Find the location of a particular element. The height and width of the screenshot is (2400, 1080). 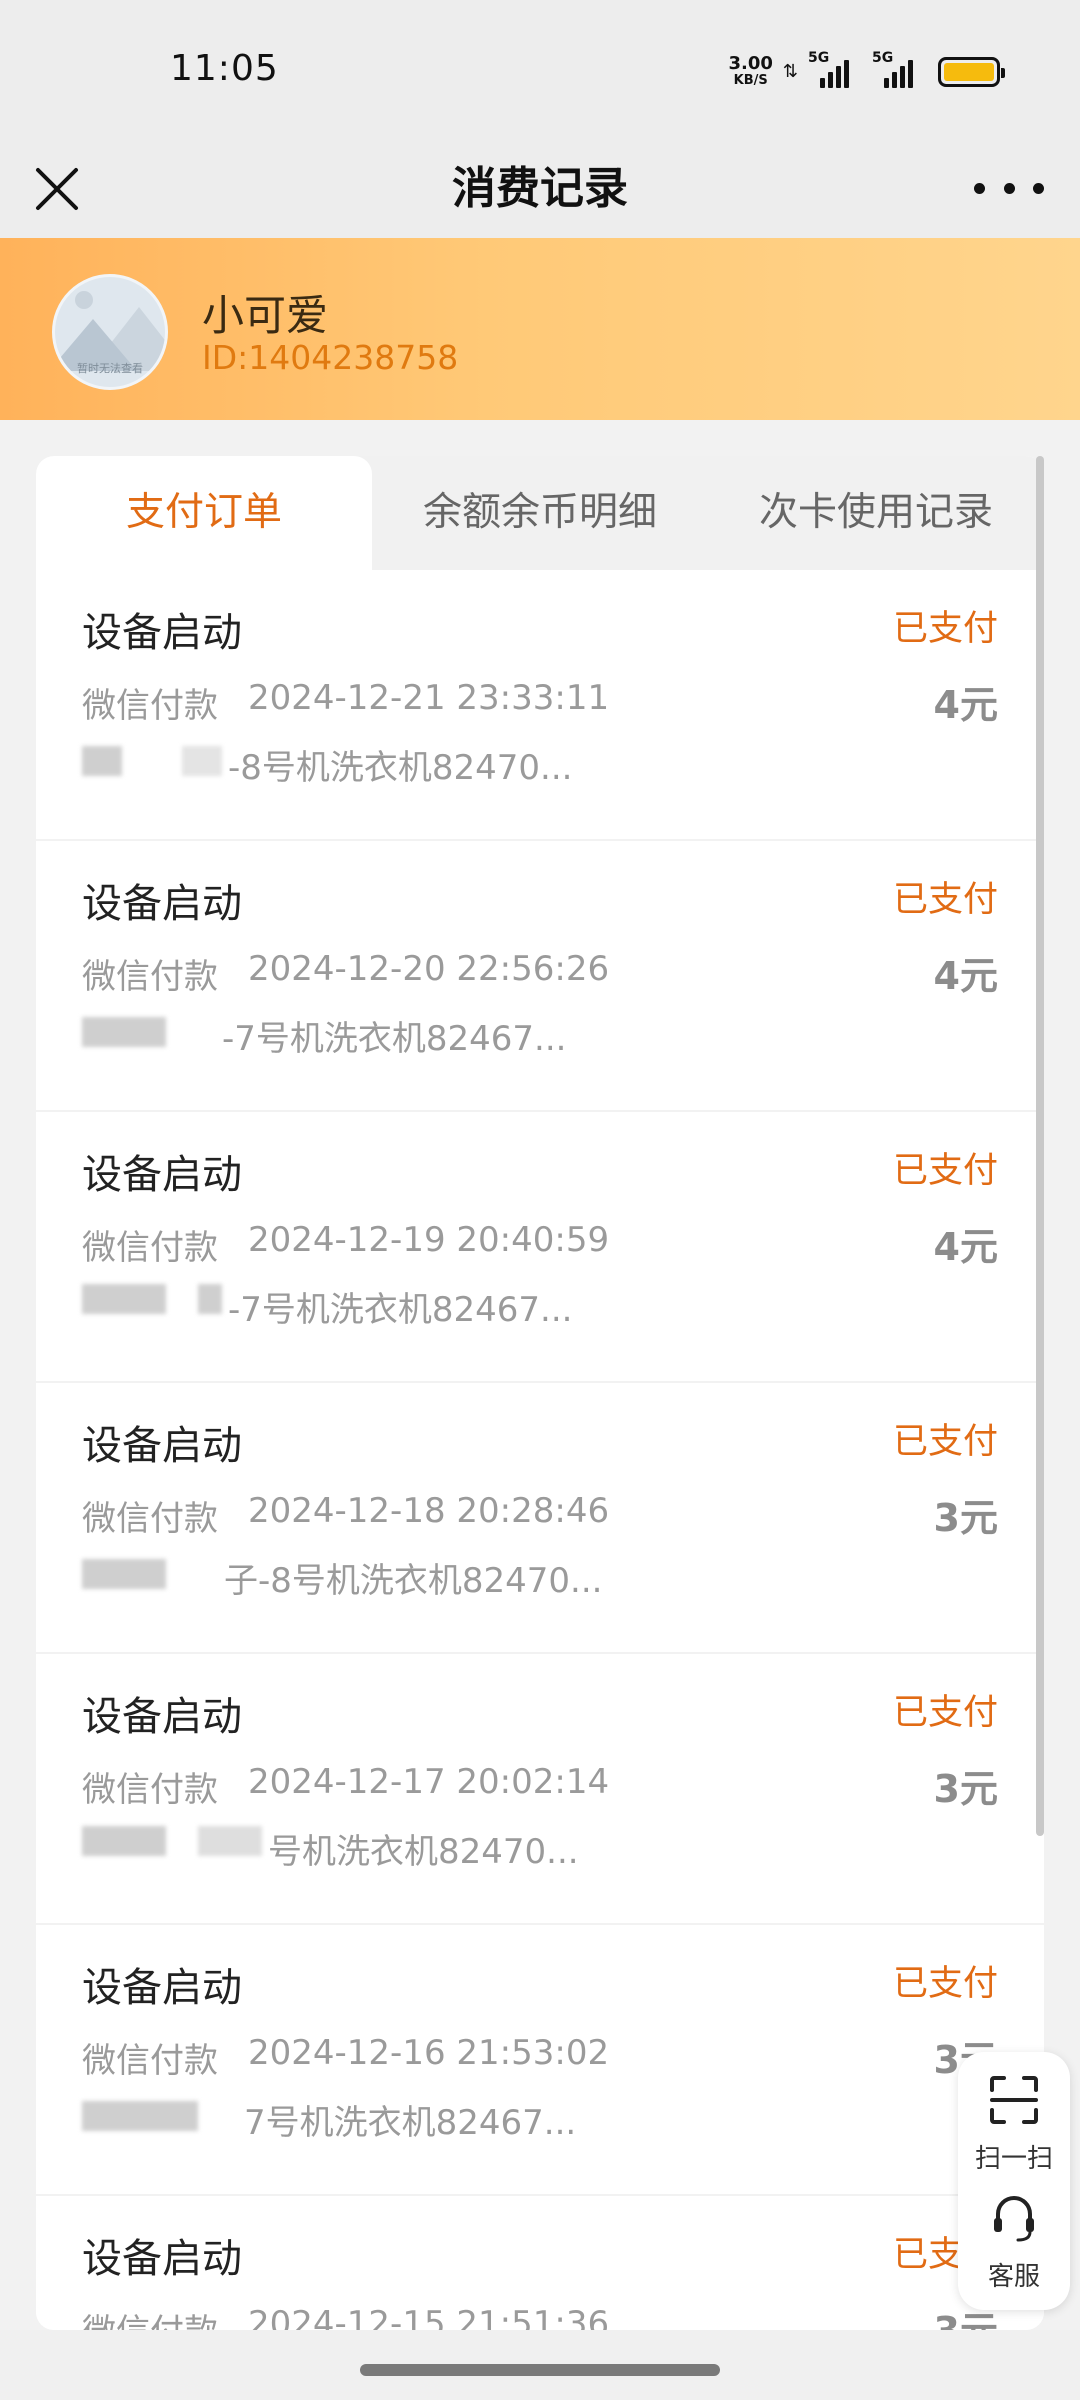

battery-icon is located at coordinates (971, 72).